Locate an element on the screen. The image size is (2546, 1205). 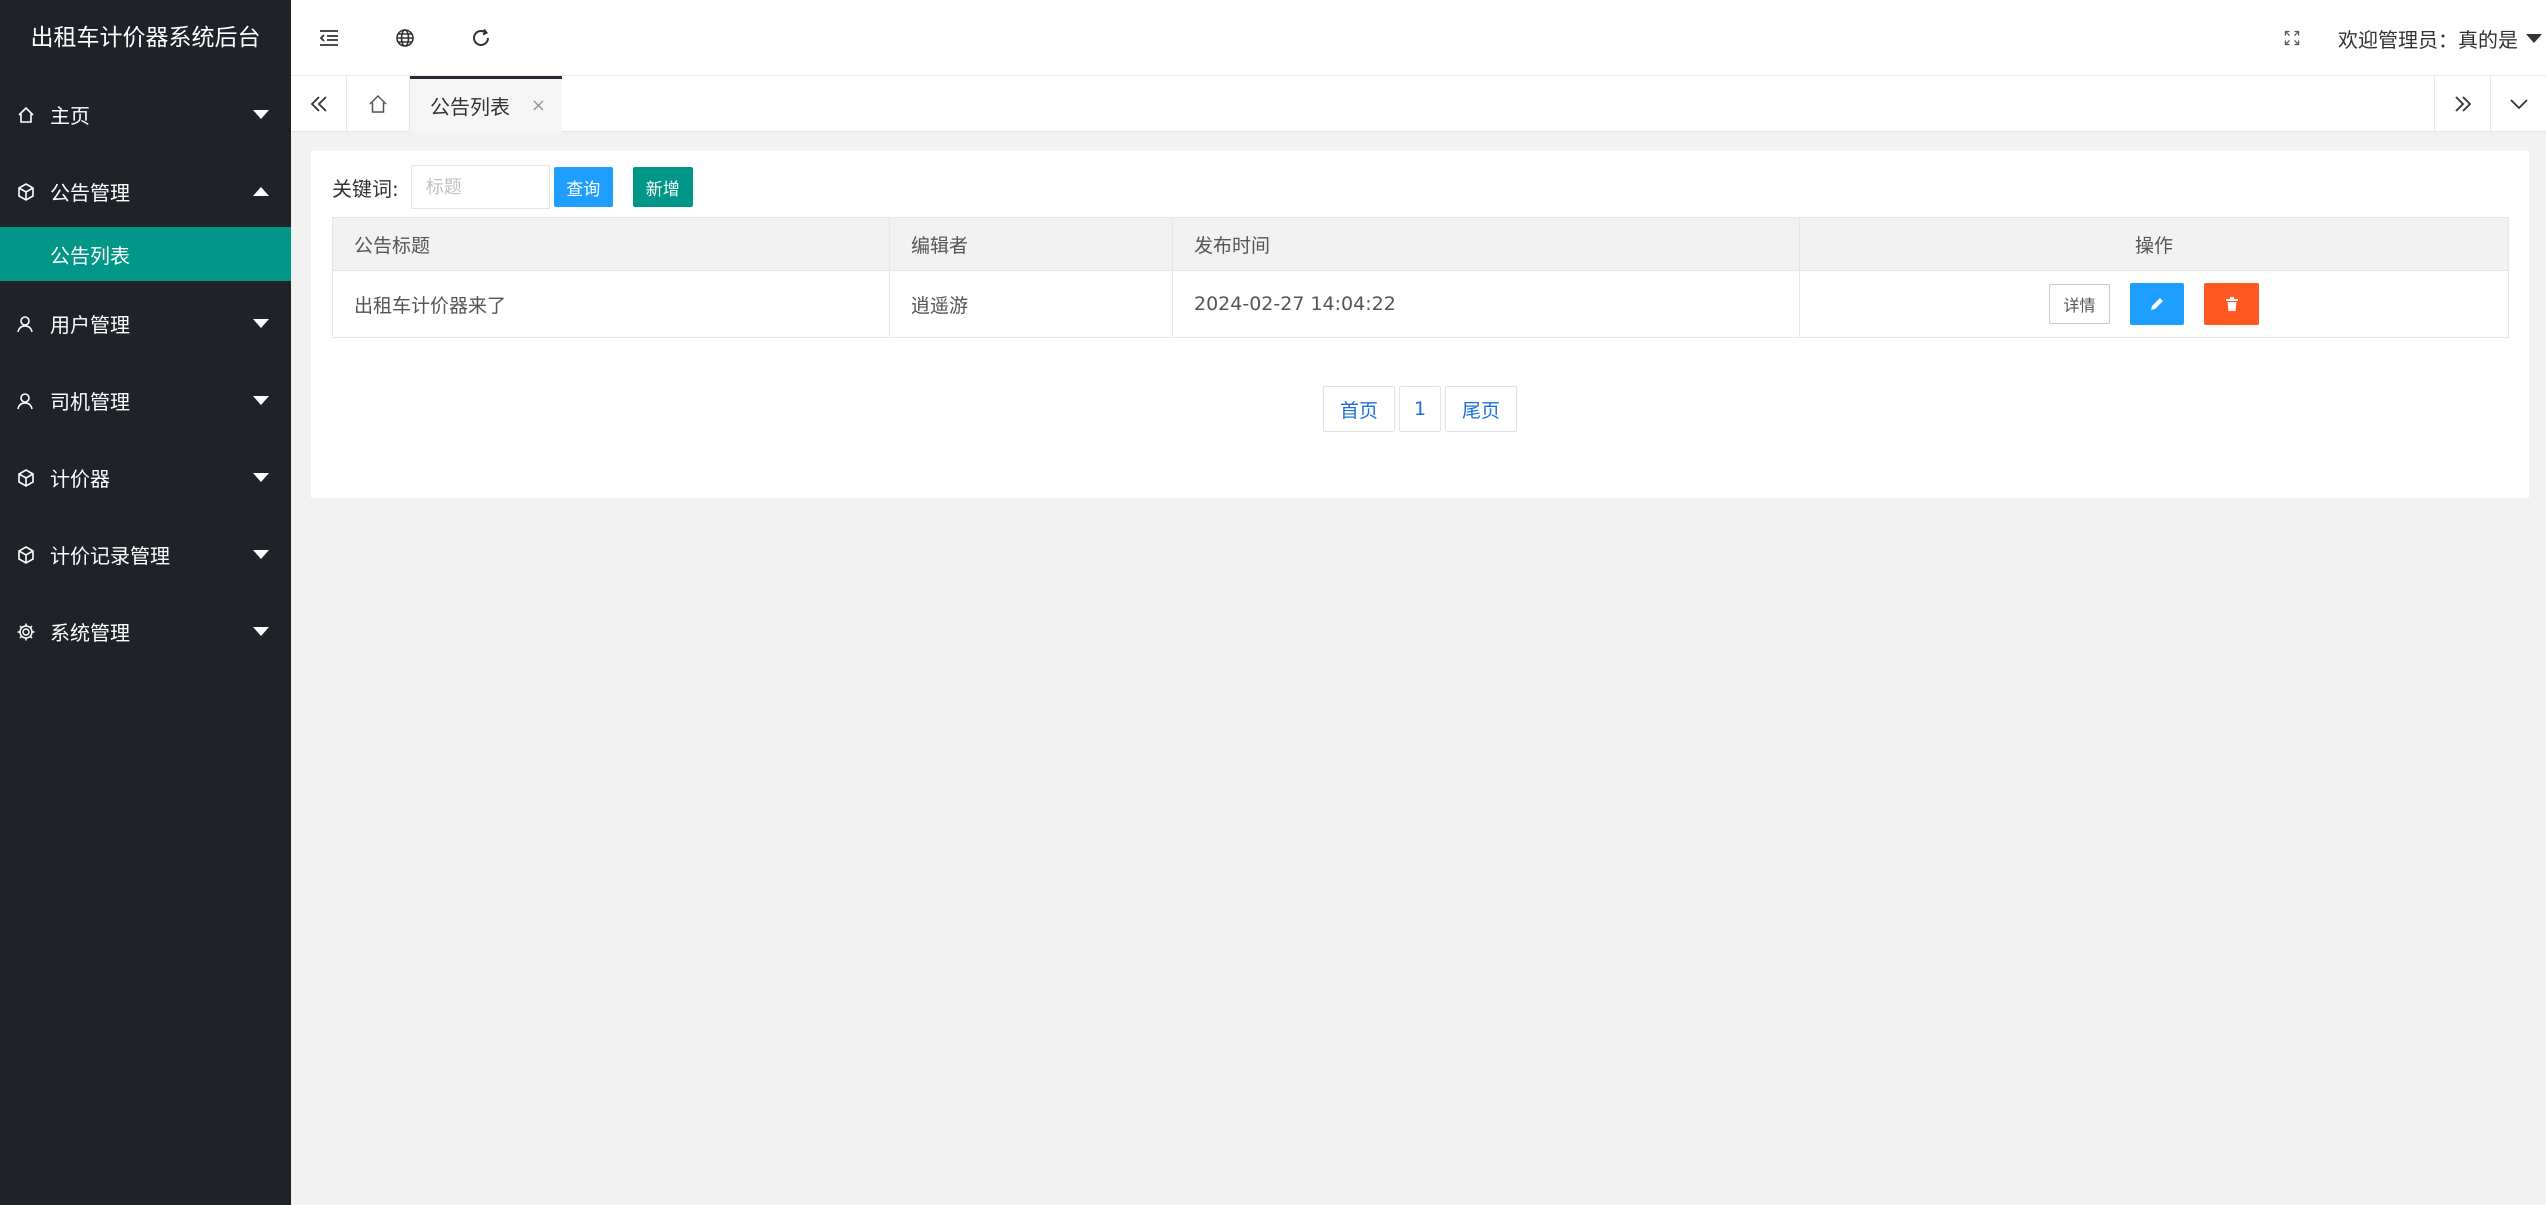
globe-icon is located at coordinates (405, 38).